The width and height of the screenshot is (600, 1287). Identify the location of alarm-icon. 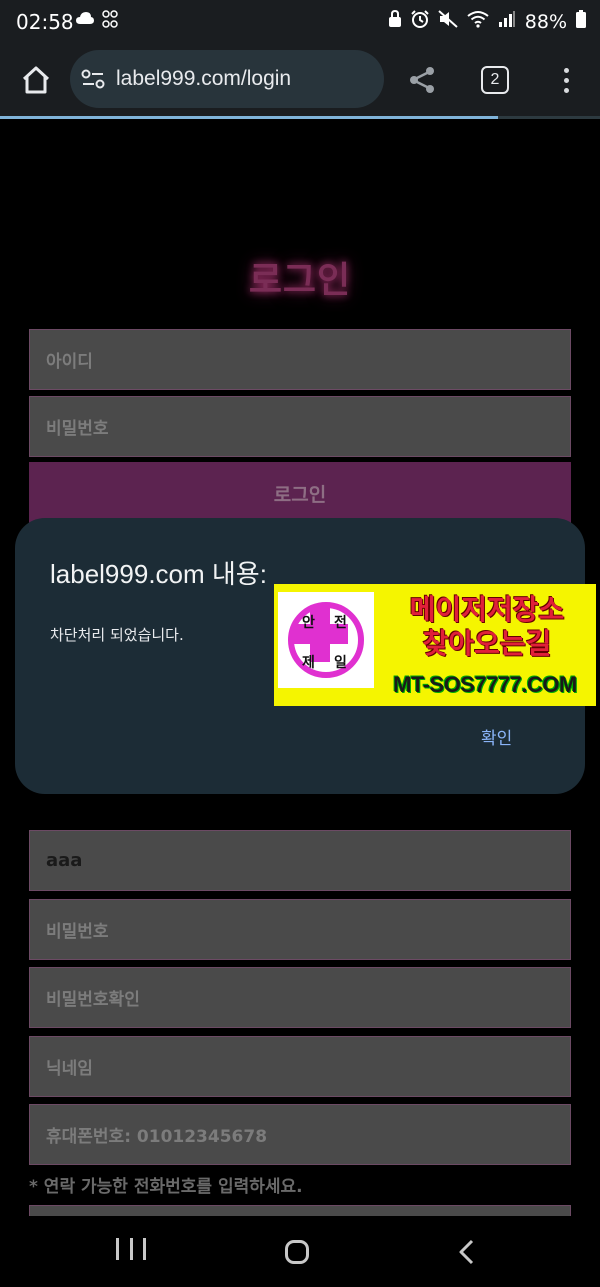
(420, 21).